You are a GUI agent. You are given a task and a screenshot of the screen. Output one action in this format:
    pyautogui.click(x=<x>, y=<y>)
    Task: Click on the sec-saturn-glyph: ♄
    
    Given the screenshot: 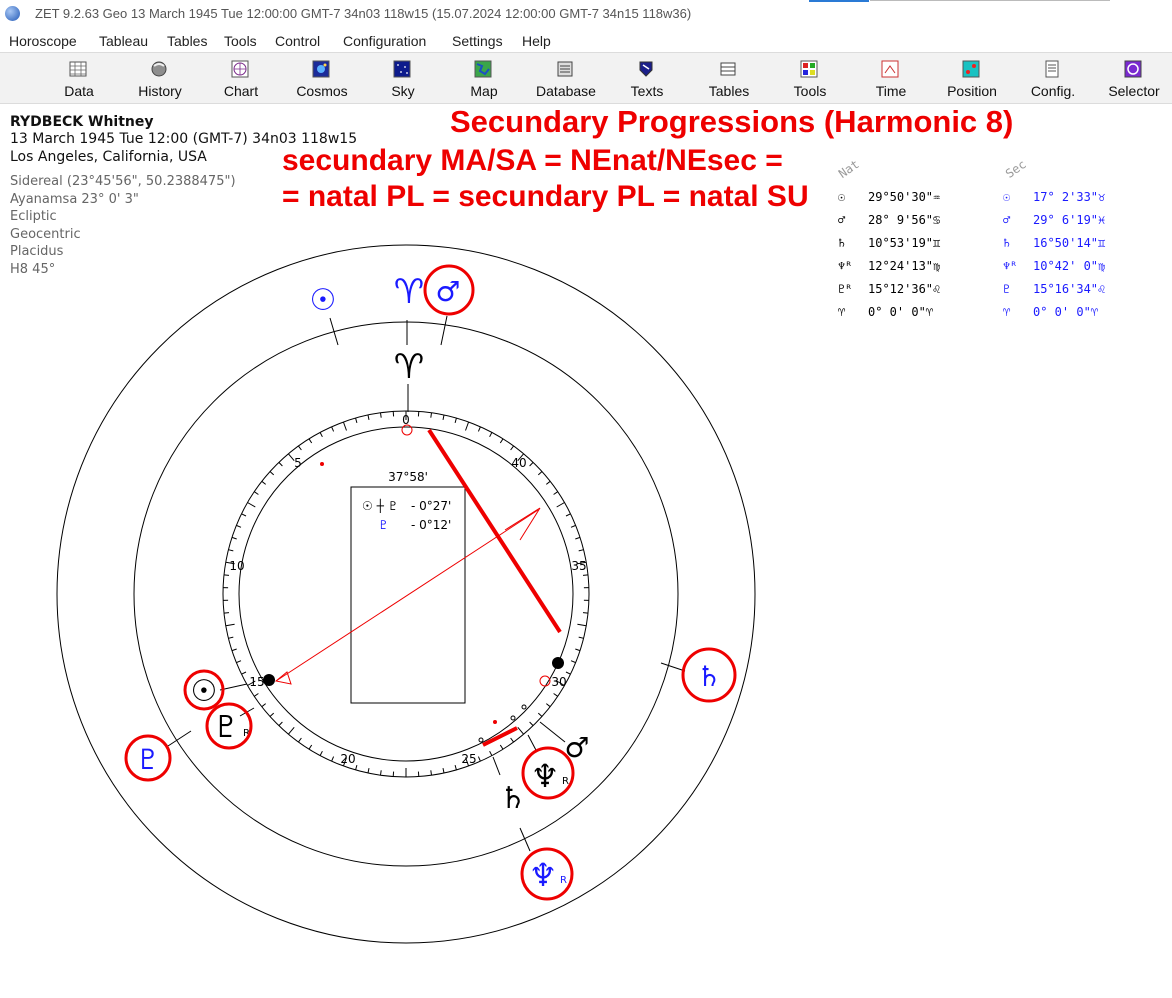 What is the action you would take?
    pyautogui.click(x=708, y=676)
    